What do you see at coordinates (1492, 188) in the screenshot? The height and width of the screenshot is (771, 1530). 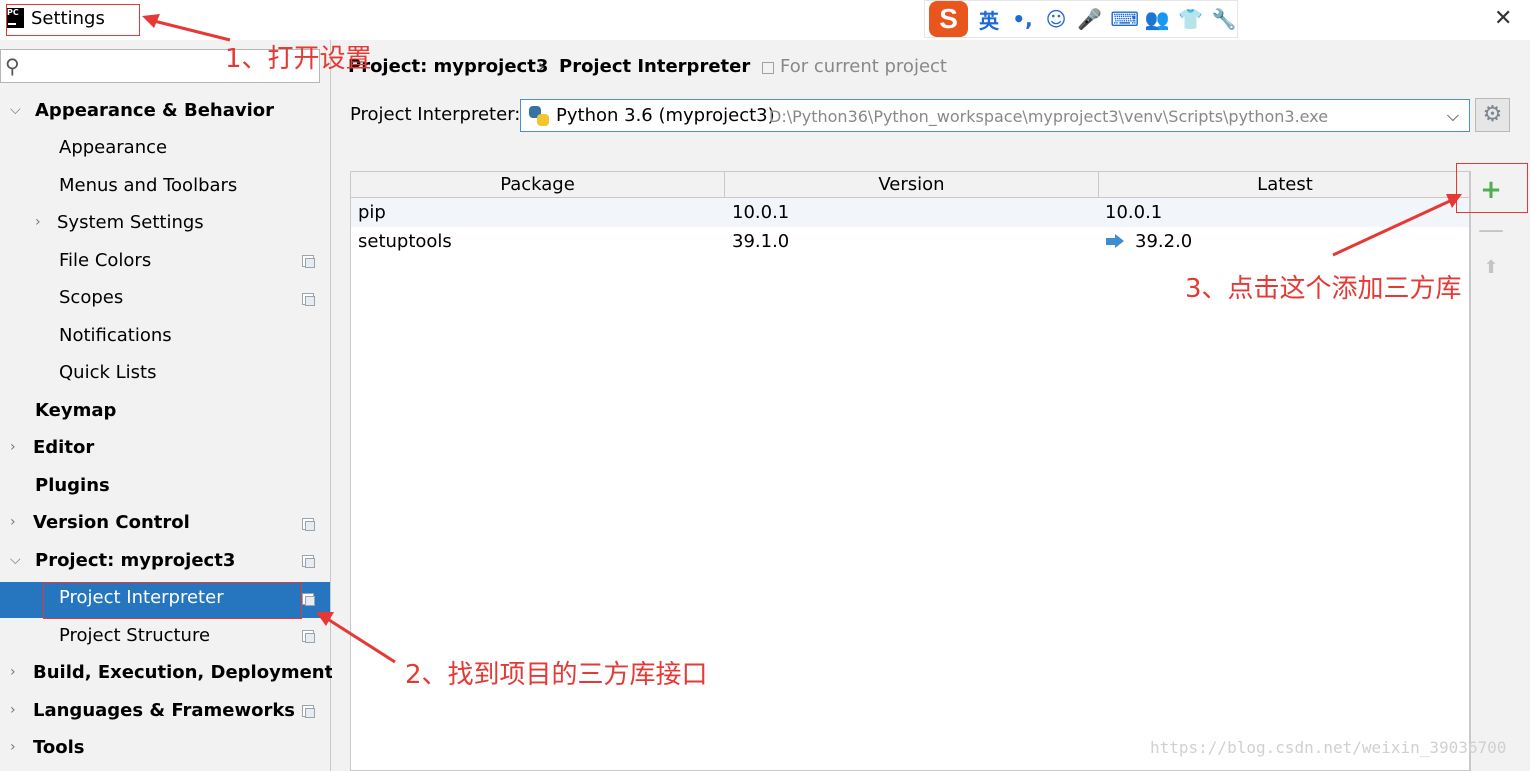 I see `highlight-box-add` at bounding box center [1492, 188].